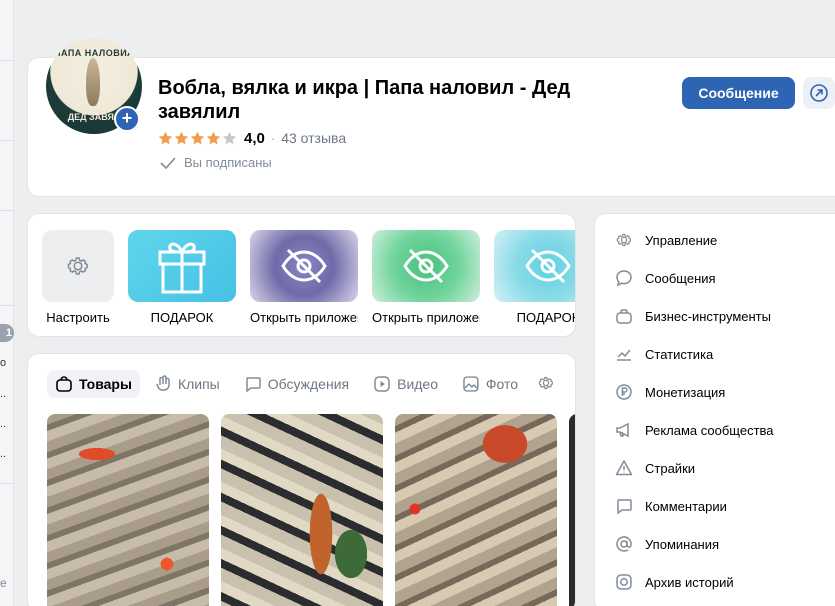  I want to click on menu-item-comments: Комментарии, so click(671, 506).